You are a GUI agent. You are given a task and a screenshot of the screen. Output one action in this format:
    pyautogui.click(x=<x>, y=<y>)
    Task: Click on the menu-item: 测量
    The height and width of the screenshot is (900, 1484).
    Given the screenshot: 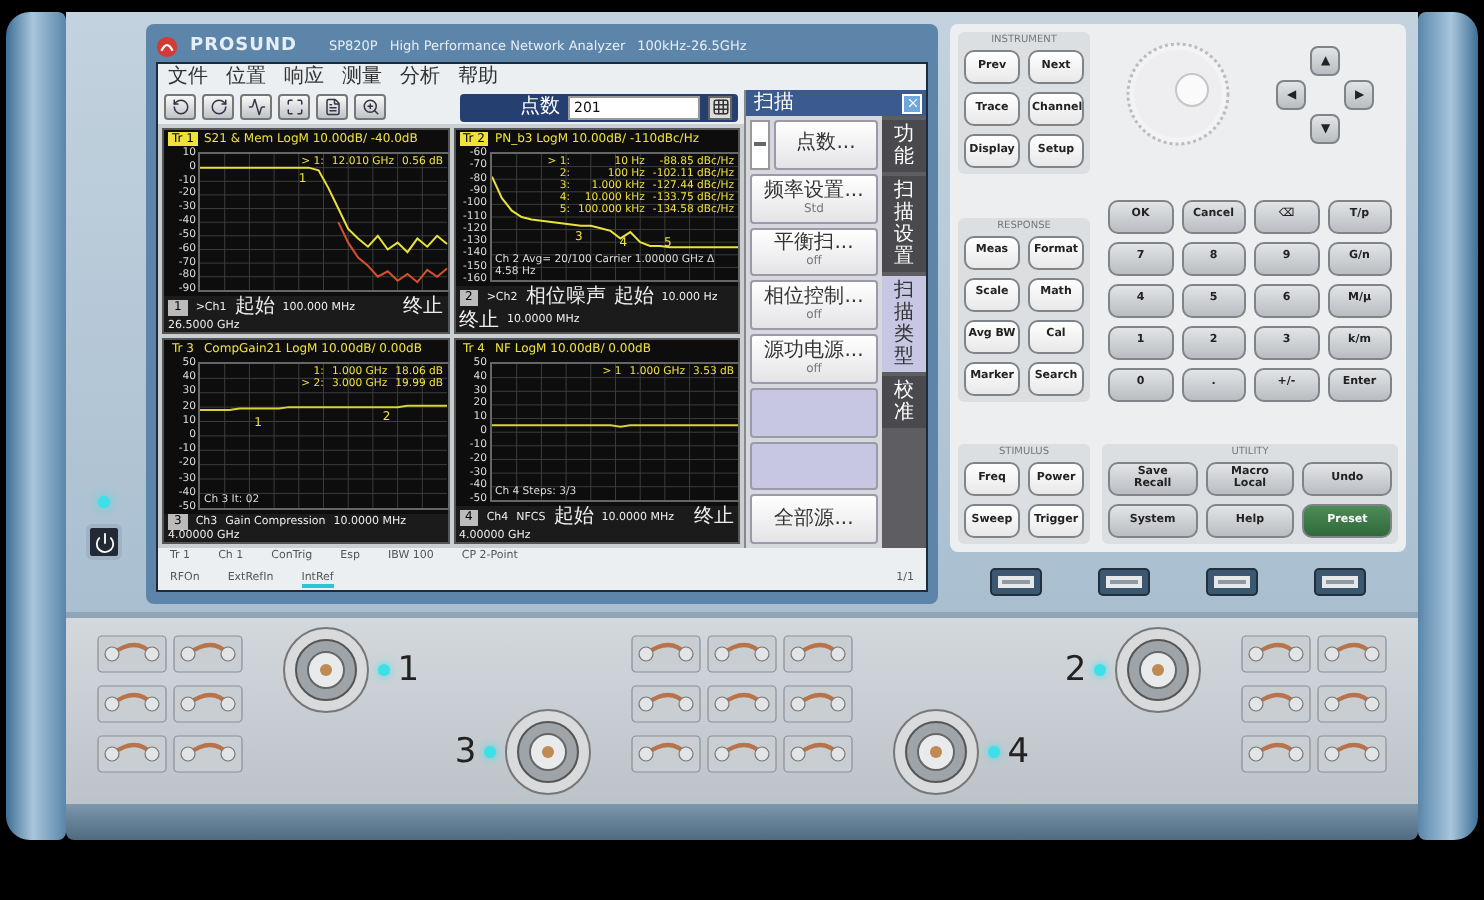 What is the action you would take?
    pyautogui.click(x=362, y=77)
    